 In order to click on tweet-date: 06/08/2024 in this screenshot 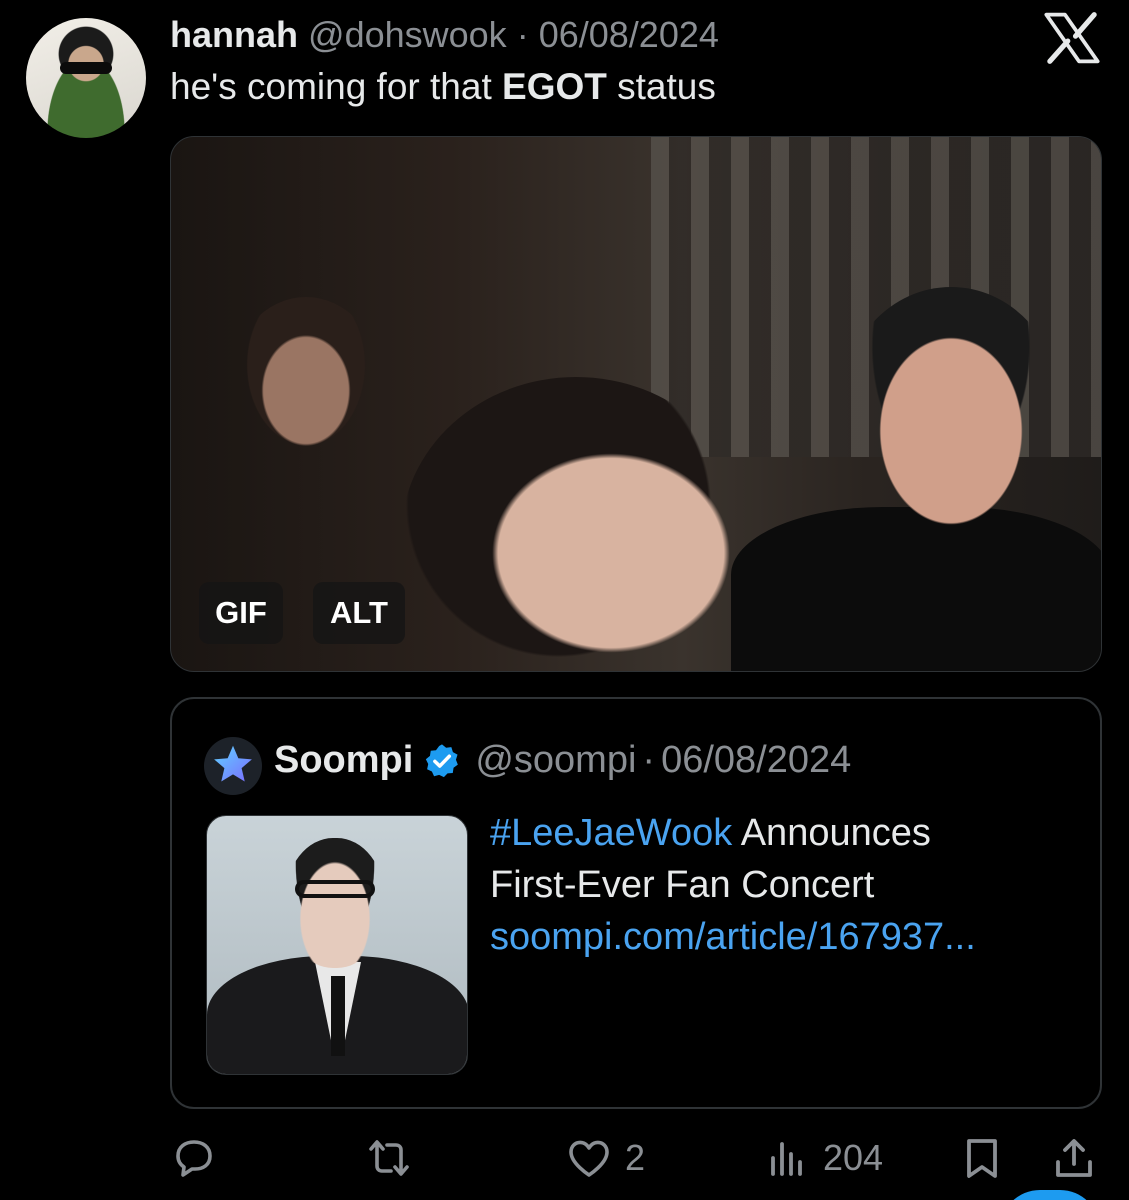, I will do `click(629, 34)`.